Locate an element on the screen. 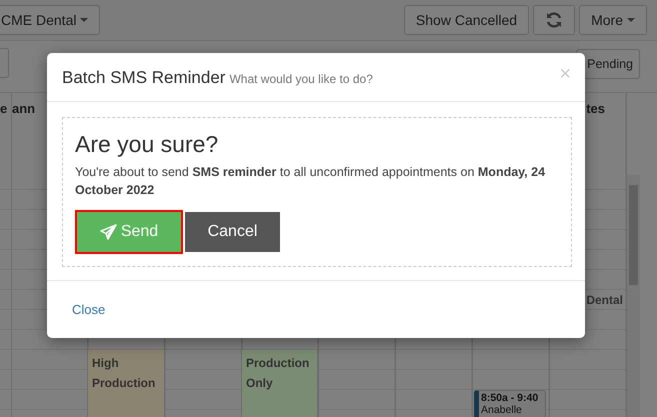 The image size is (657, 417). column-header: e is located at coordinates (4, 109).